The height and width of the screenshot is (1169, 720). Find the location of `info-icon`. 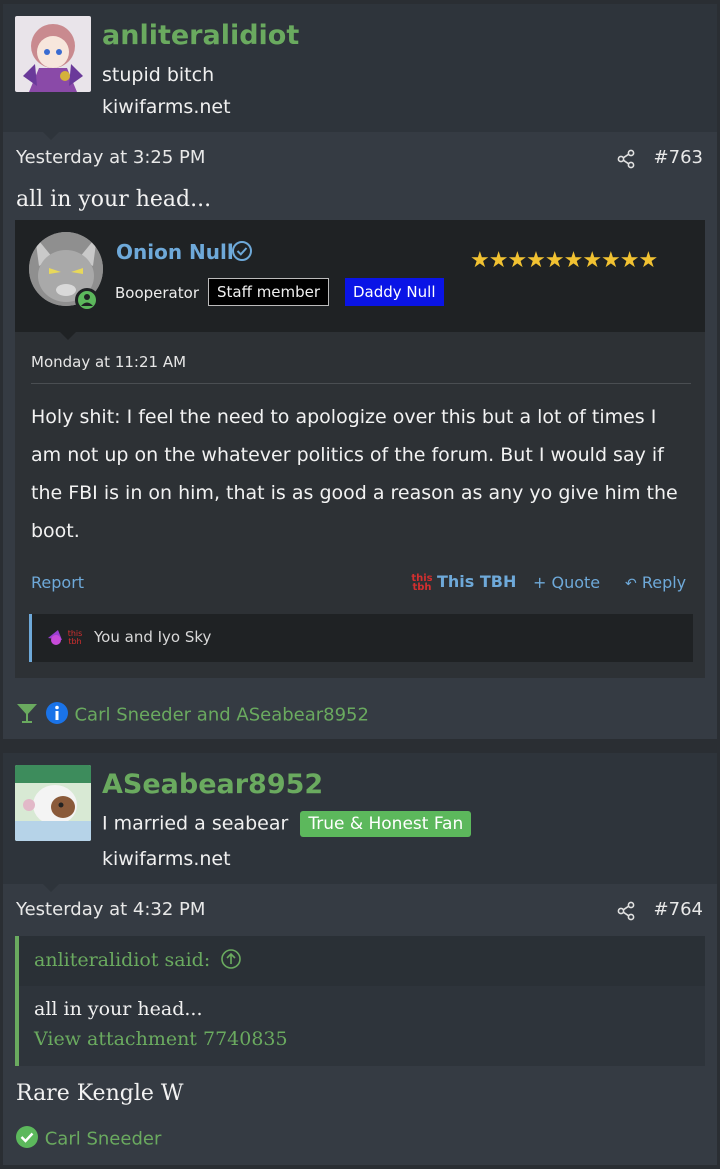

info-icon is located at coordinates (57, 715).